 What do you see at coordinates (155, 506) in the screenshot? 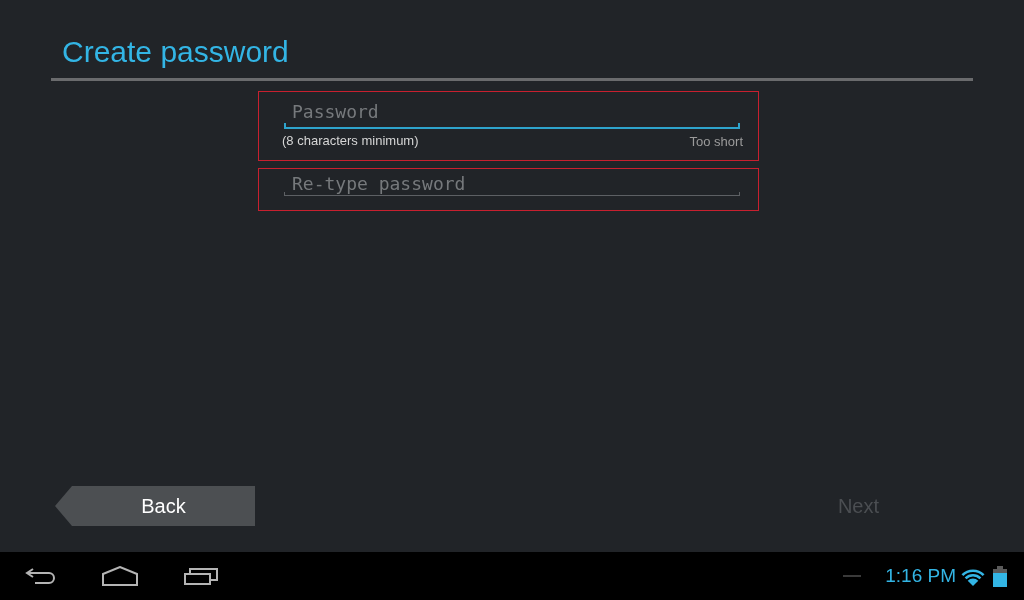
I see `back-button: Back` at bounding box center [155, 506].